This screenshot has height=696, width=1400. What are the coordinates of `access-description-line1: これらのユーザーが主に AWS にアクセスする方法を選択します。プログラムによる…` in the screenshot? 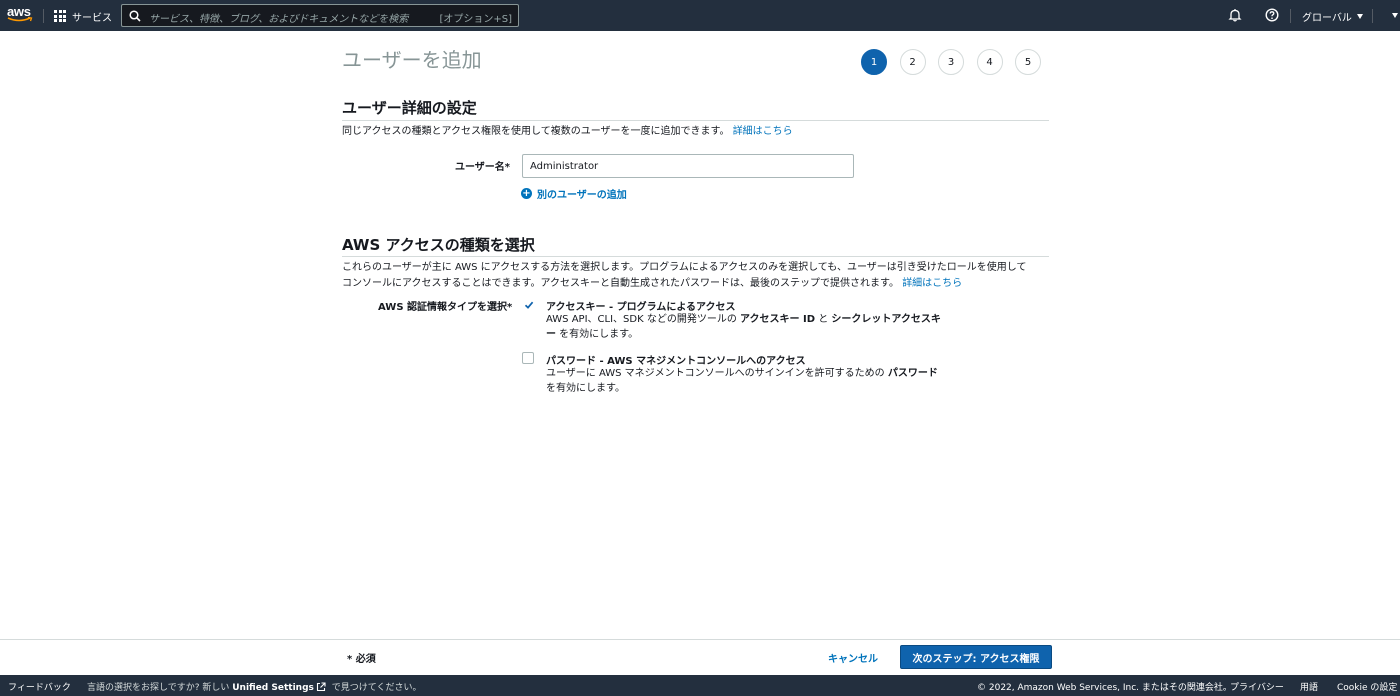 It's located at (684, 267).